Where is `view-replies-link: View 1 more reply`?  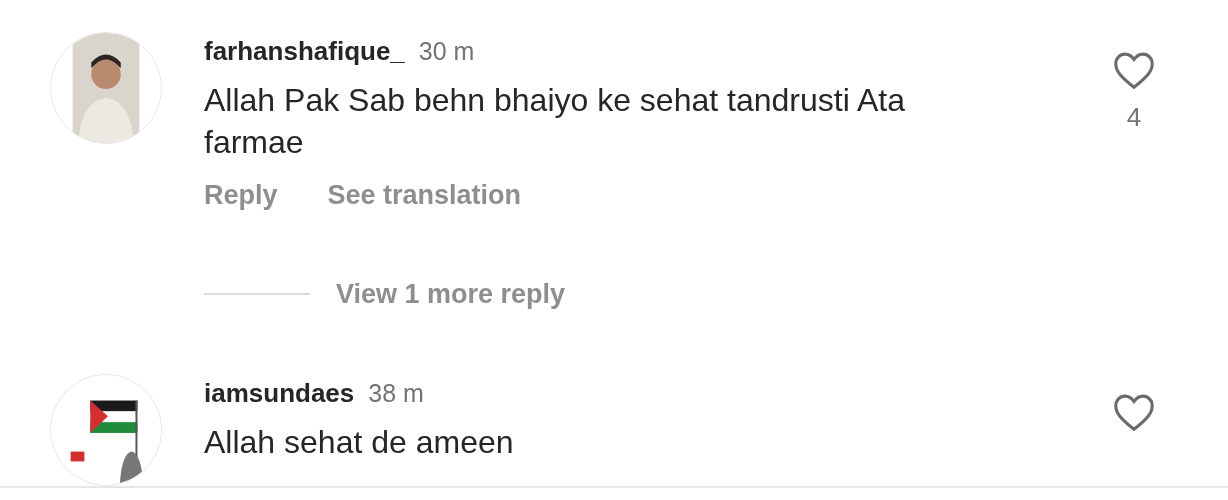 view-replies-link: View 1 more reply is located at coordinates (451, 293).